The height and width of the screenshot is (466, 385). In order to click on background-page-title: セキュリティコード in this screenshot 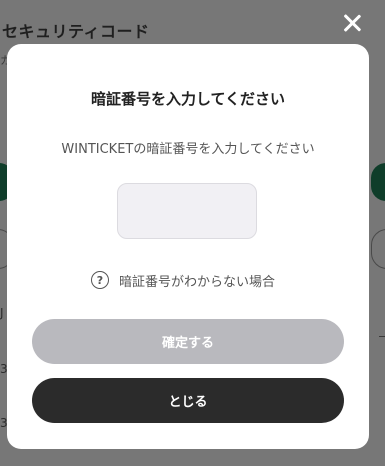, I will do `click(76, 31)`.